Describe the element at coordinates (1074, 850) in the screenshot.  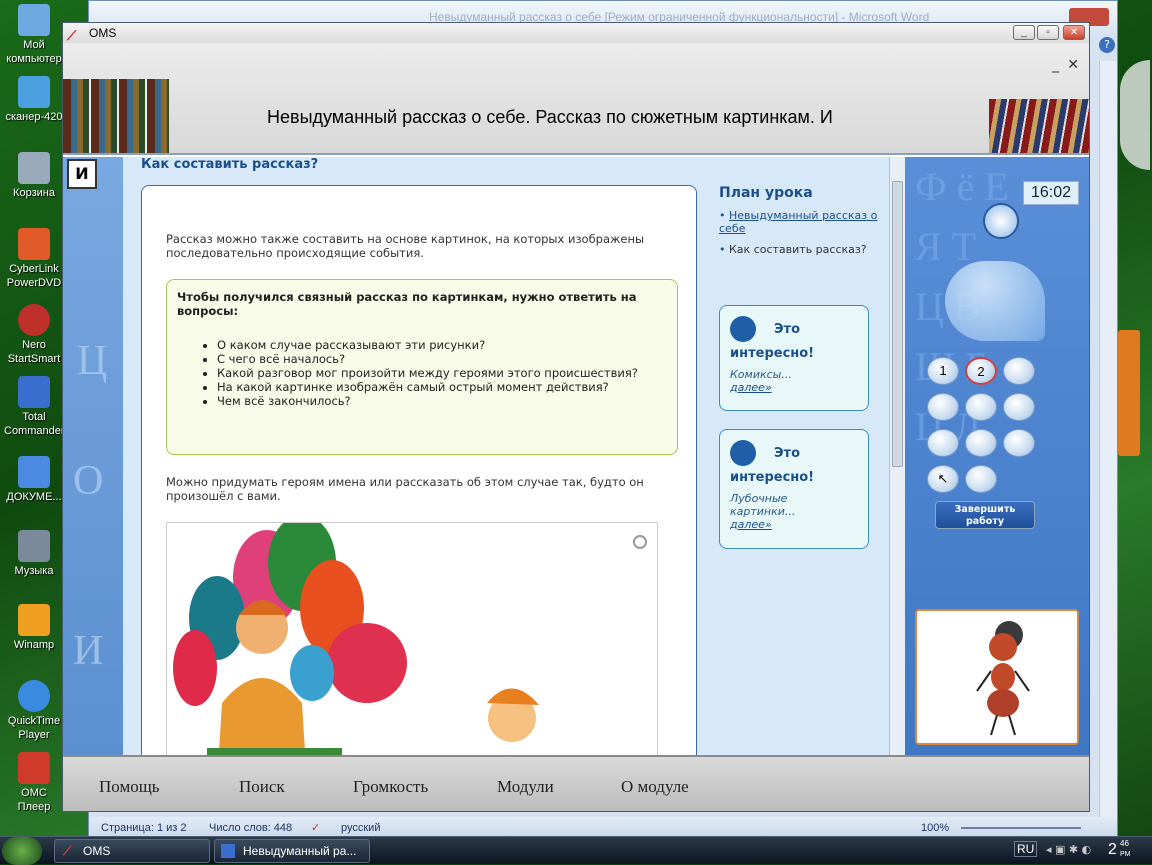
I see `tray-icons: ◂ ▣ ✱ ◐` at that location.